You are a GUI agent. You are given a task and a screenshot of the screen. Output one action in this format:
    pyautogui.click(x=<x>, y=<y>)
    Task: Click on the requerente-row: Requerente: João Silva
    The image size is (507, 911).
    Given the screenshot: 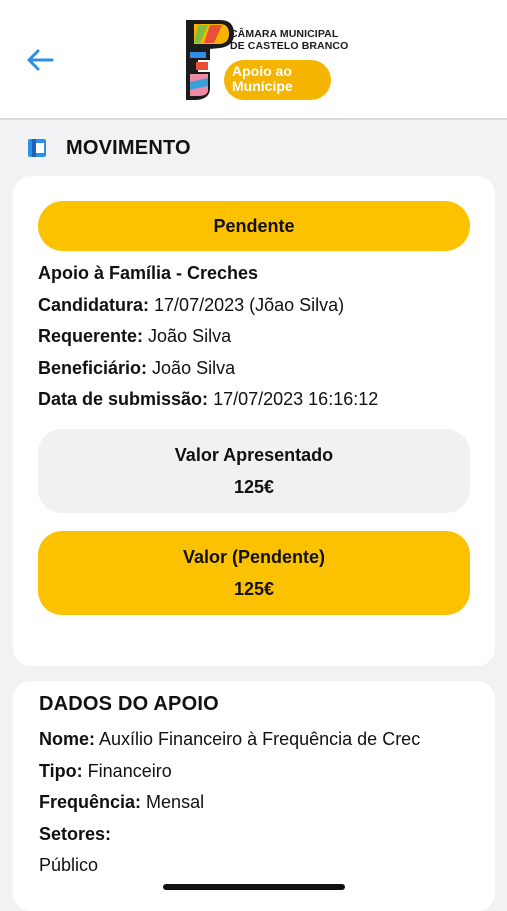 What is the action you would take?
    pyautogui.click(x=258, y=337)
    